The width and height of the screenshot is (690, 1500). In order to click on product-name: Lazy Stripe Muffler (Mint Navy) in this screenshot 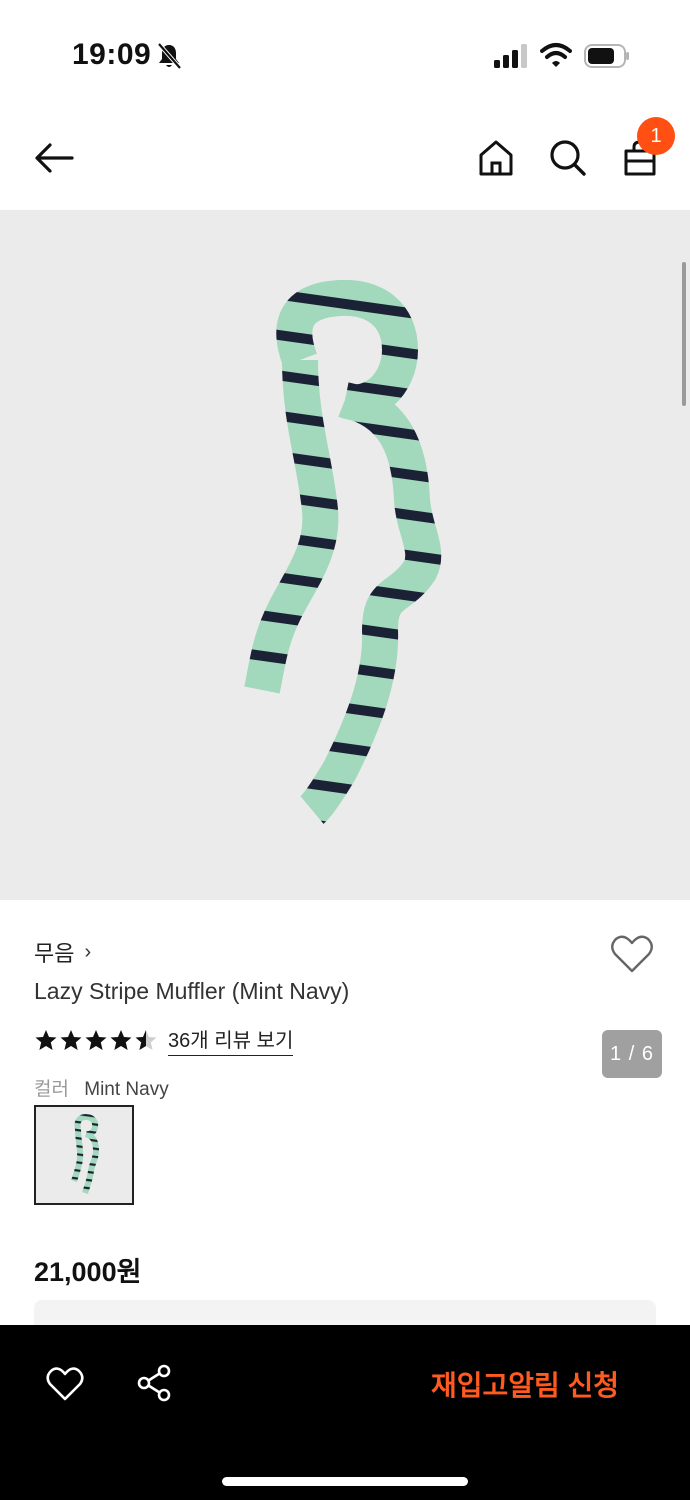, I will do `click(192, 991)`.